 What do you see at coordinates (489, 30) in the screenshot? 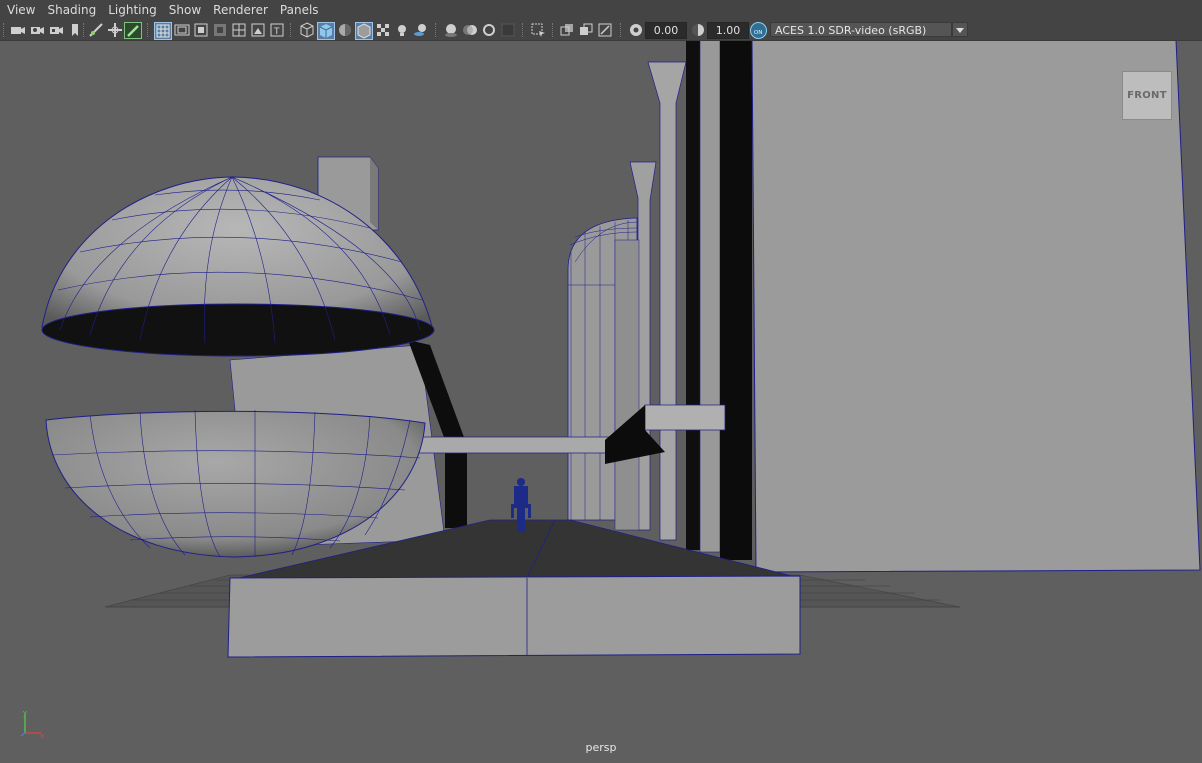
I see `anti-aliasing-icon` at bounding box center [489, 30].